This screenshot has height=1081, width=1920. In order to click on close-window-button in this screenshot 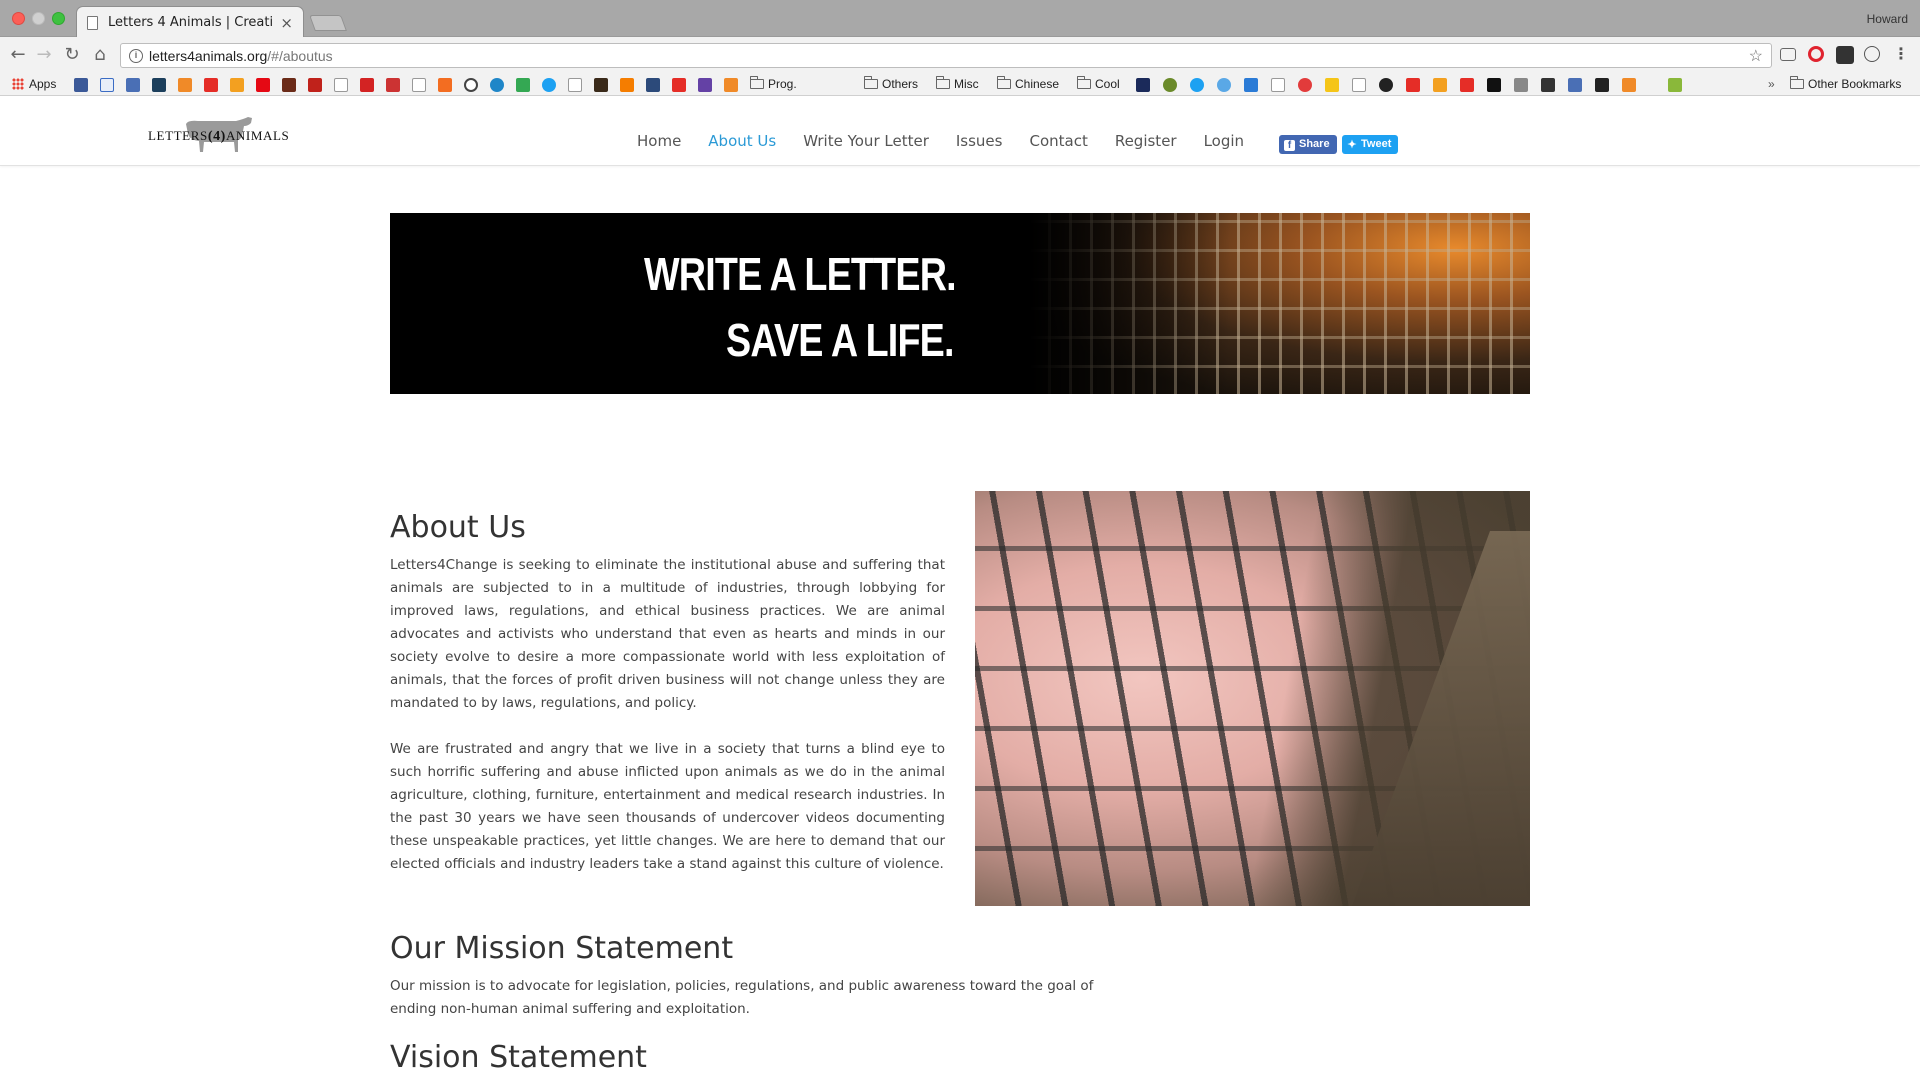, I will do `click(18, 18)`.